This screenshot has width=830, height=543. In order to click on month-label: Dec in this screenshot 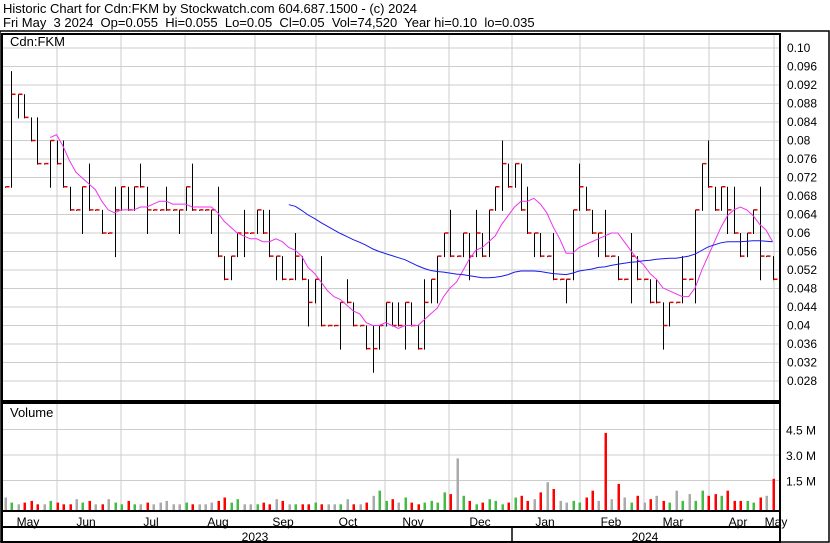, I will do `click(479, 522)`.